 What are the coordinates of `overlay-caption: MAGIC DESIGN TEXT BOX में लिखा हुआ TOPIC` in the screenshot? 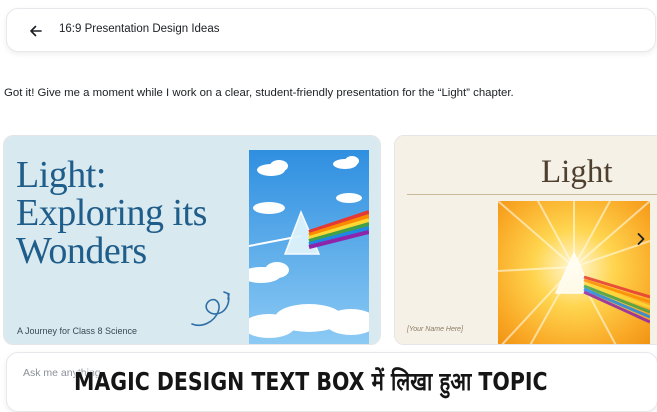 It's located at (311, 381).